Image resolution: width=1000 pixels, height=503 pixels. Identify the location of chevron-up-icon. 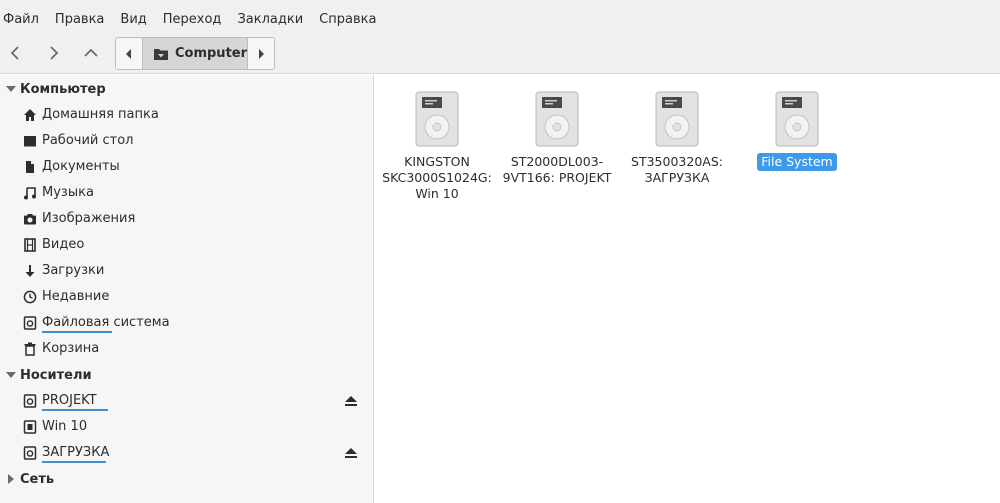
(91, 52).